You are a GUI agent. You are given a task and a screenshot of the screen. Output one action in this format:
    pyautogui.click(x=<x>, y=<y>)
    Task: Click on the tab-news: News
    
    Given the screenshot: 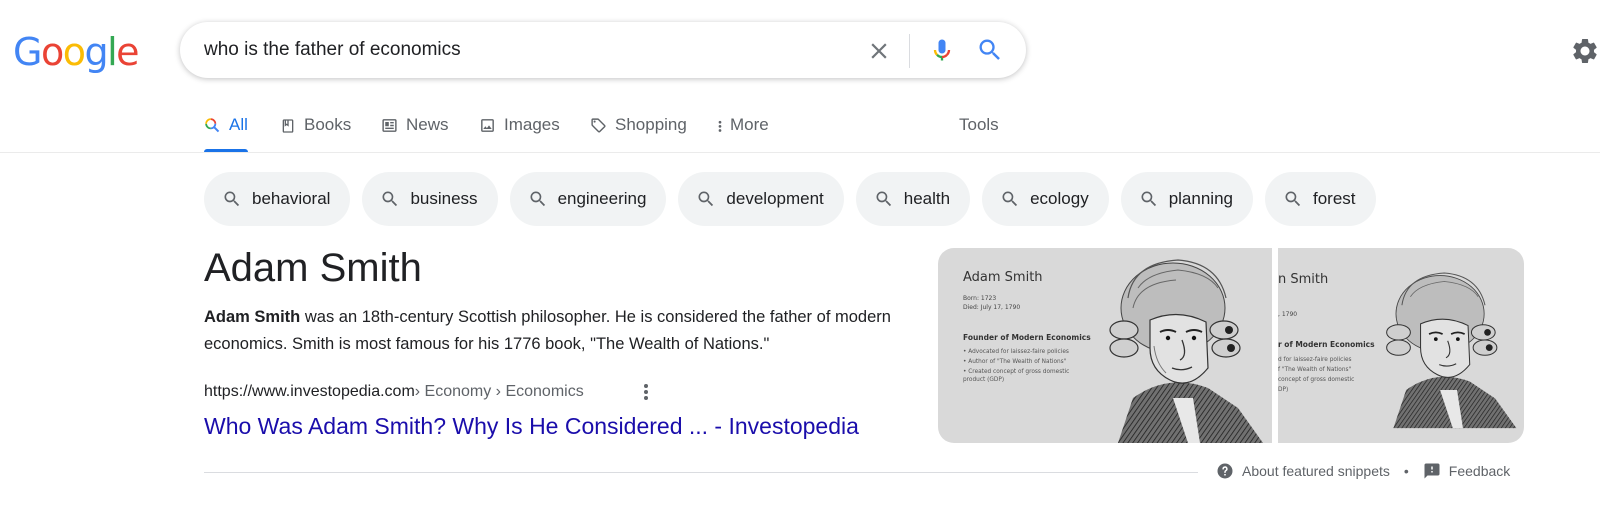 What is the action you would take?
    pyautogui.click(x=415, y=131)
    